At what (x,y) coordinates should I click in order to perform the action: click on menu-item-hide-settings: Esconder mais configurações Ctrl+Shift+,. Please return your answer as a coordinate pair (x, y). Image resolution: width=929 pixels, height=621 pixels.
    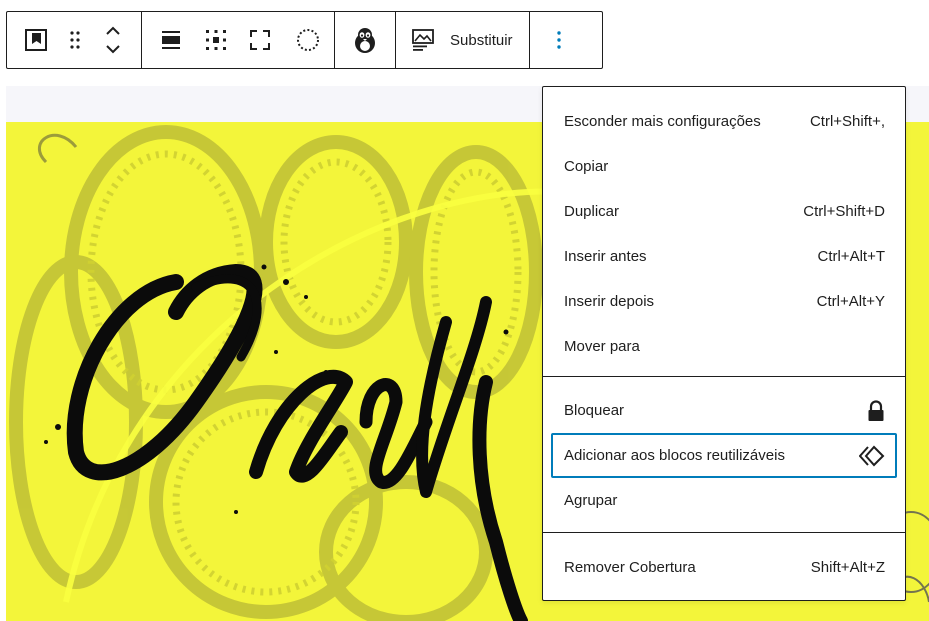
    Looking at the image, I should click on (724, 121).